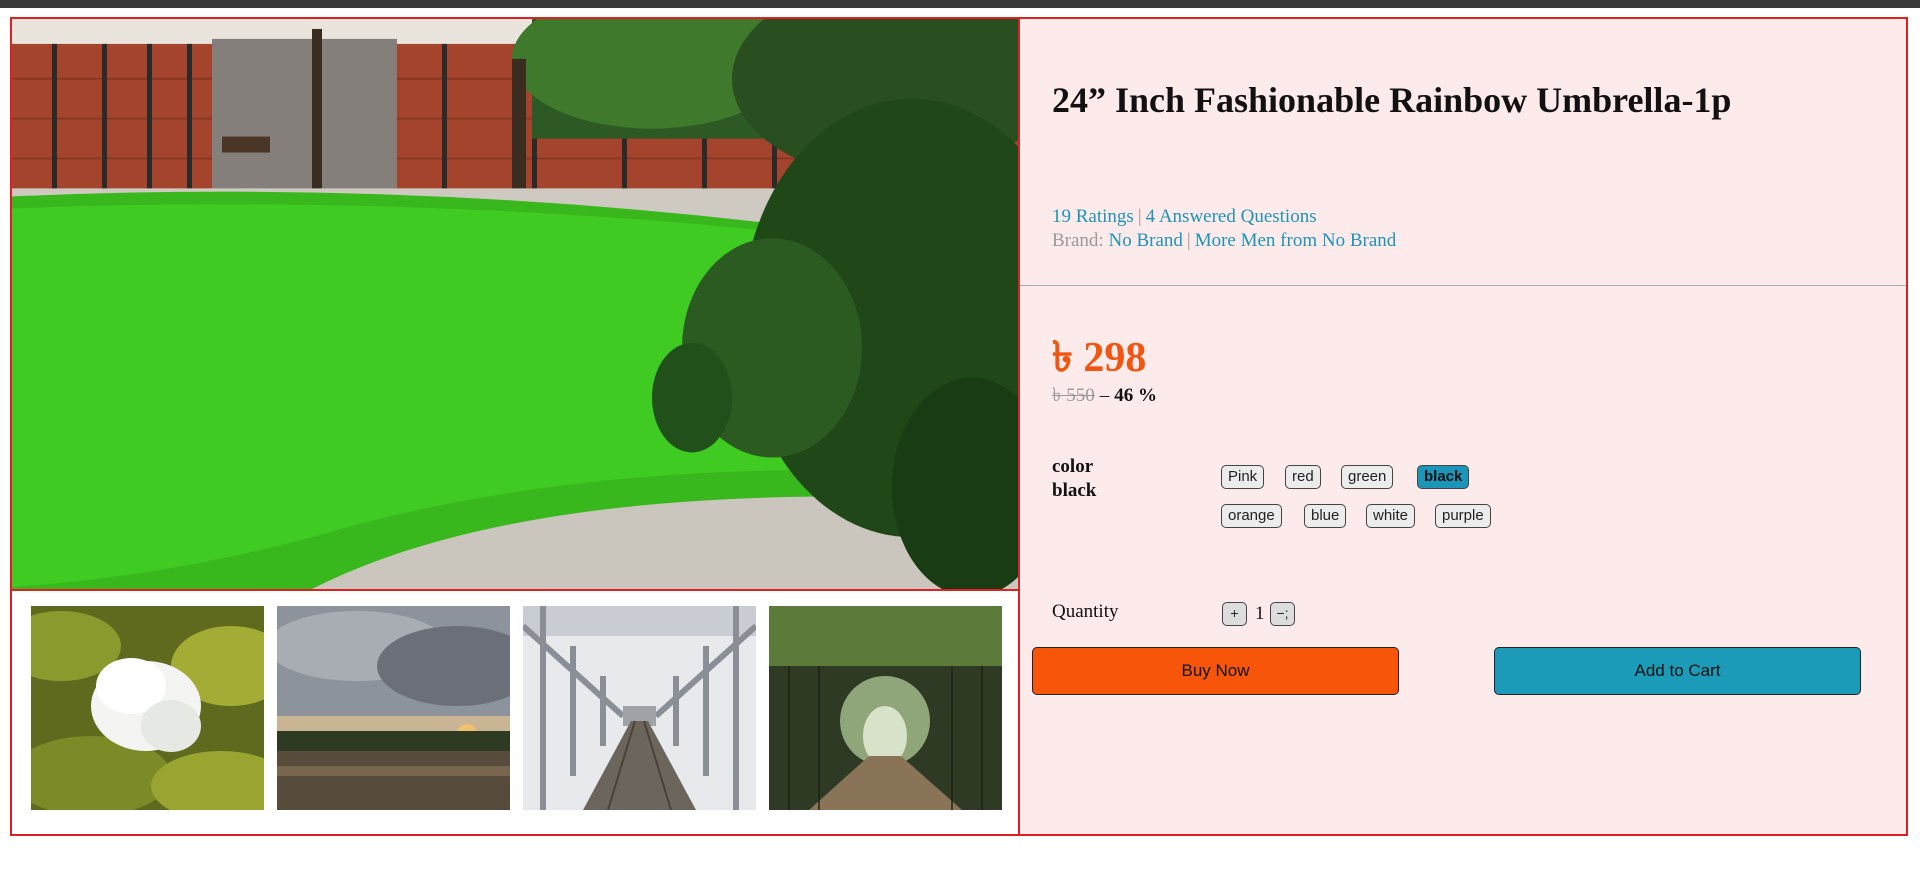 The image size is (1920, 885). What do you see at coordinates (1325, 516) in the screenshot?
I see `color-option-blue: blue` at bounding box center [1325, 516].